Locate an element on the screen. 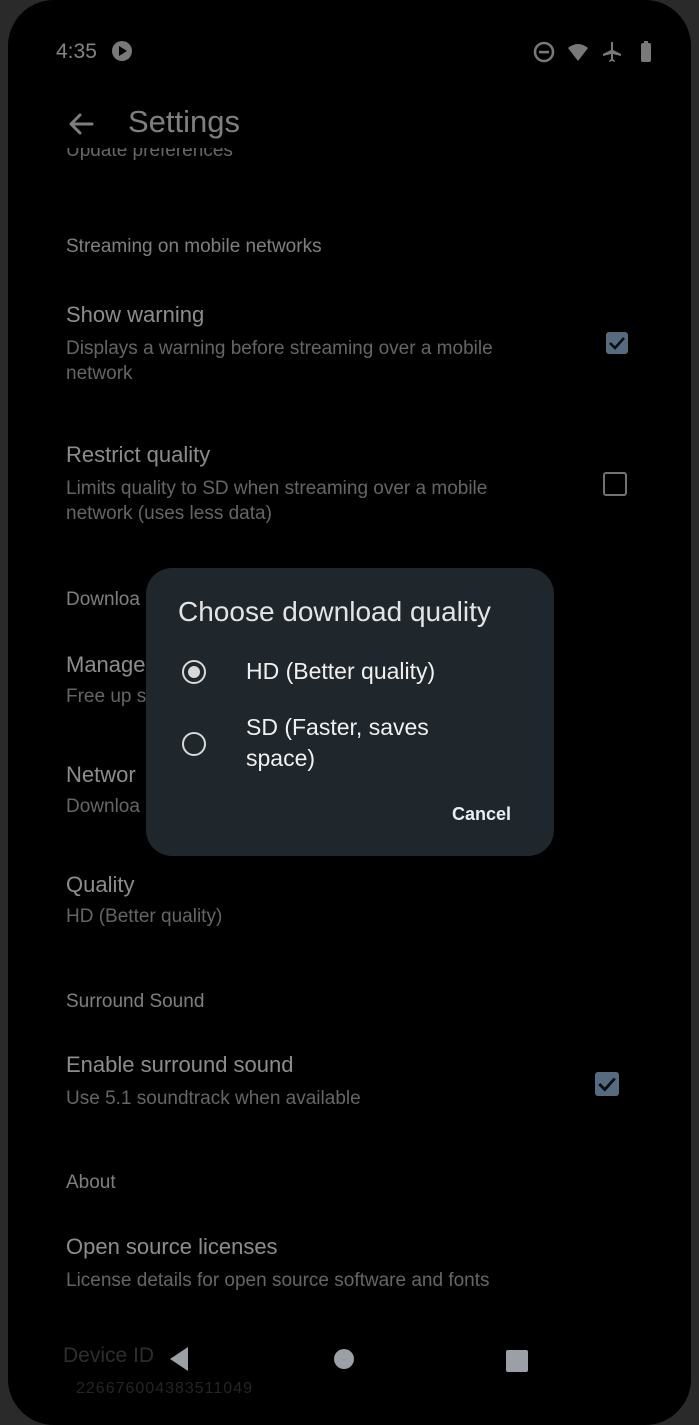  status-icons is located at coordinates (595, 52).